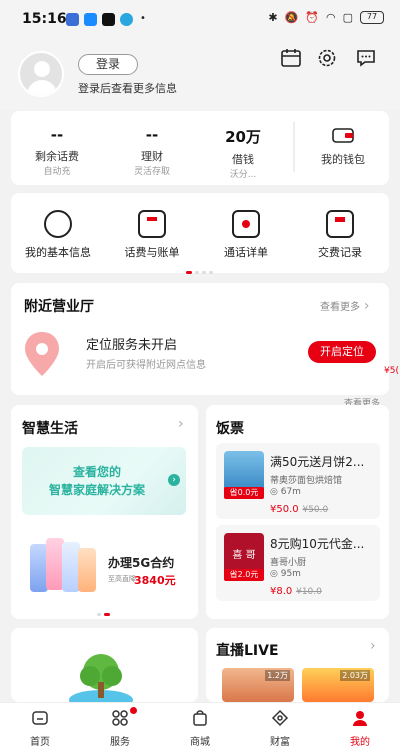 This screenshot has width=400, height=750. Describe the element at coordinates (143, 18) in the screenshot. I see `more-notifications-icon: •` at that location.